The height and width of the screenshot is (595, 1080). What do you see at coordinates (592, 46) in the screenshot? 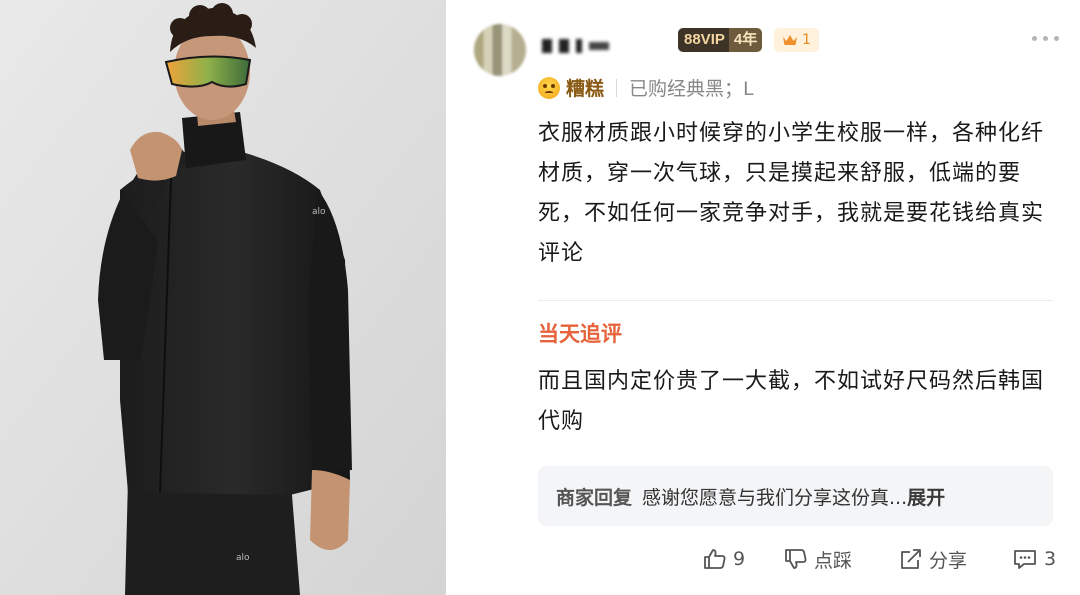
I see `username-blurred` at bounding box center [592, 46].